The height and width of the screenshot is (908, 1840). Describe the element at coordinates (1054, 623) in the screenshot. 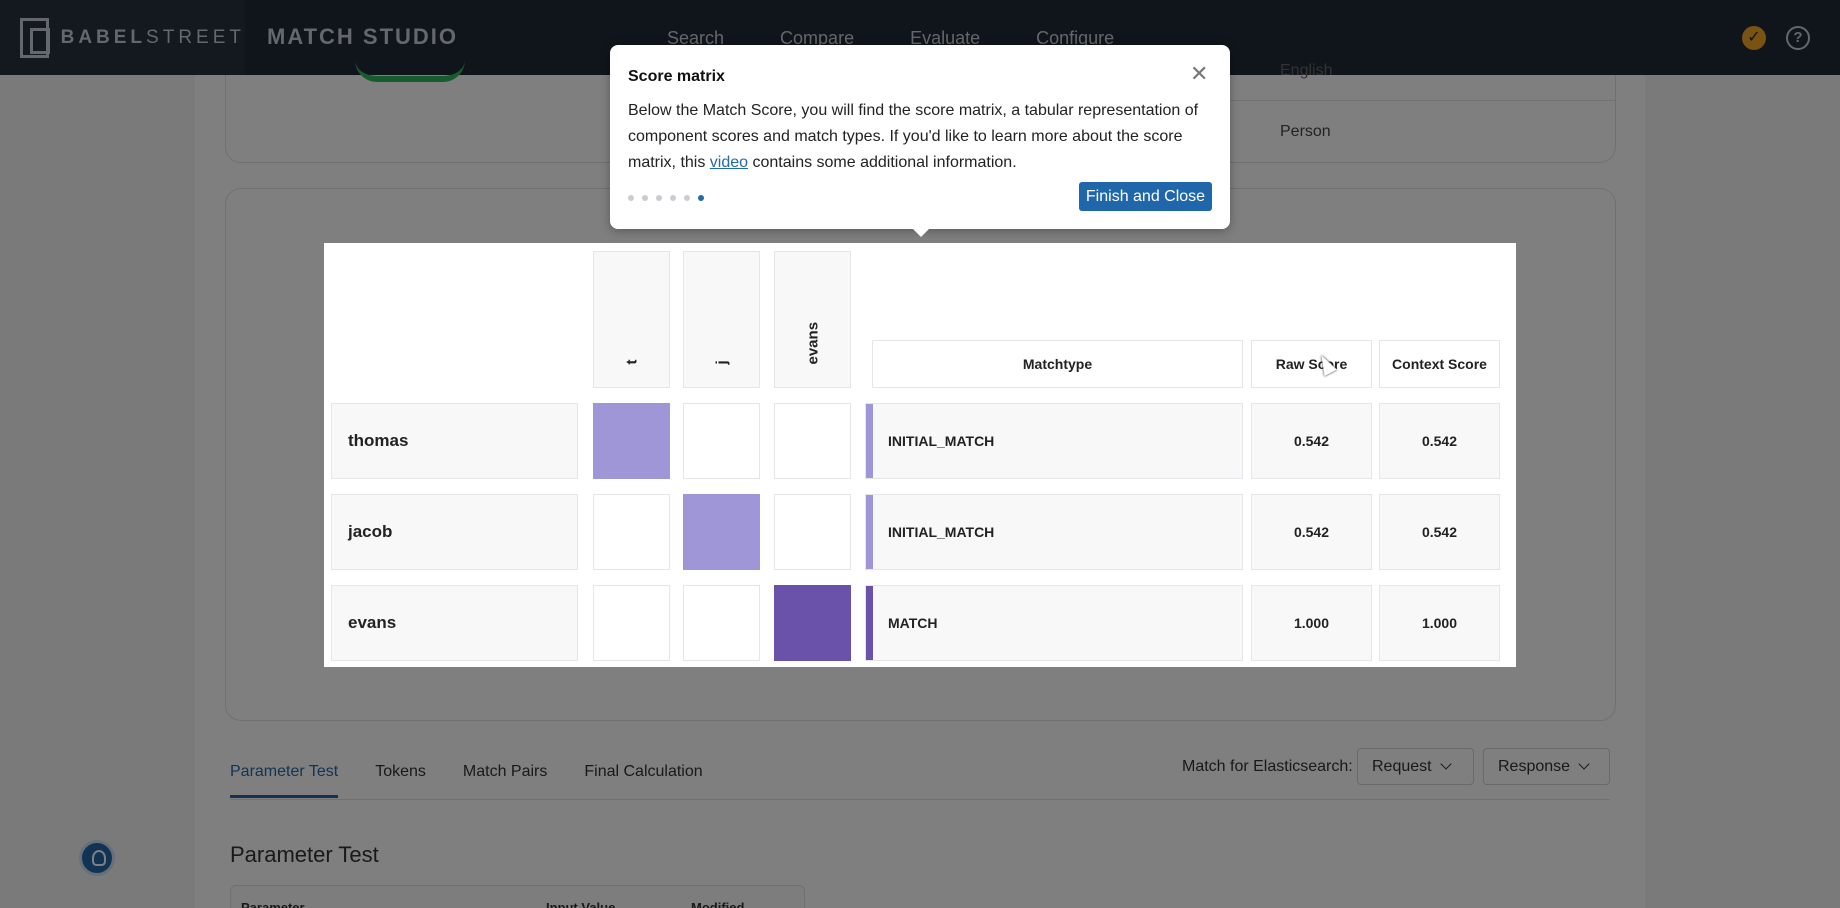

I see `matchtype-cell: MATCH` at that location.